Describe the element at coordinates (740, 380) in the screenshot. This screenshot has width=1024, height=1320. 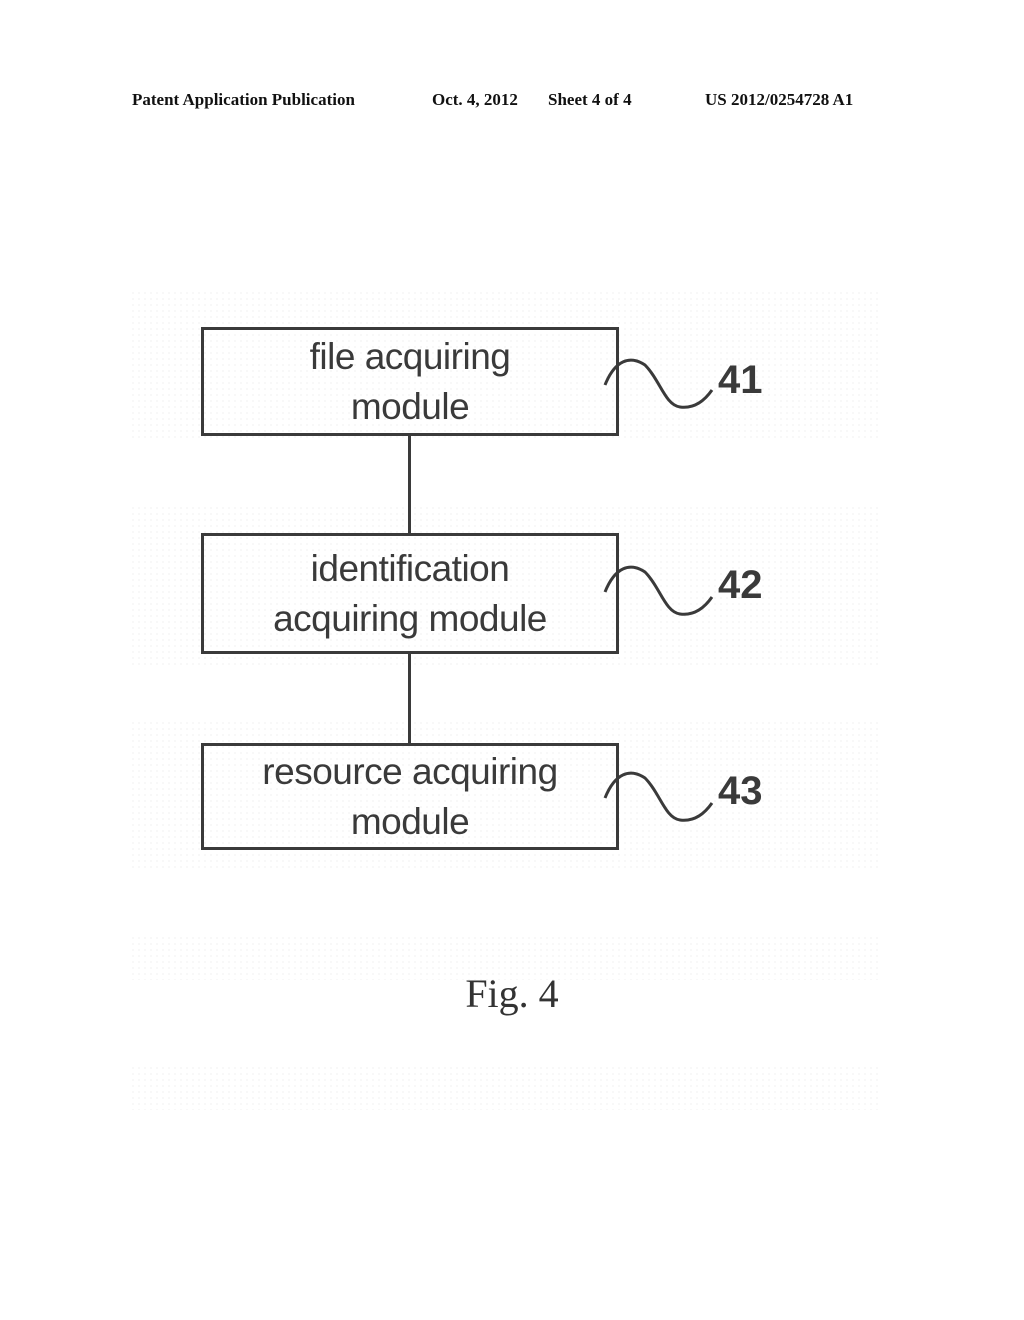
I see `reference-numeral: 41` at that location.